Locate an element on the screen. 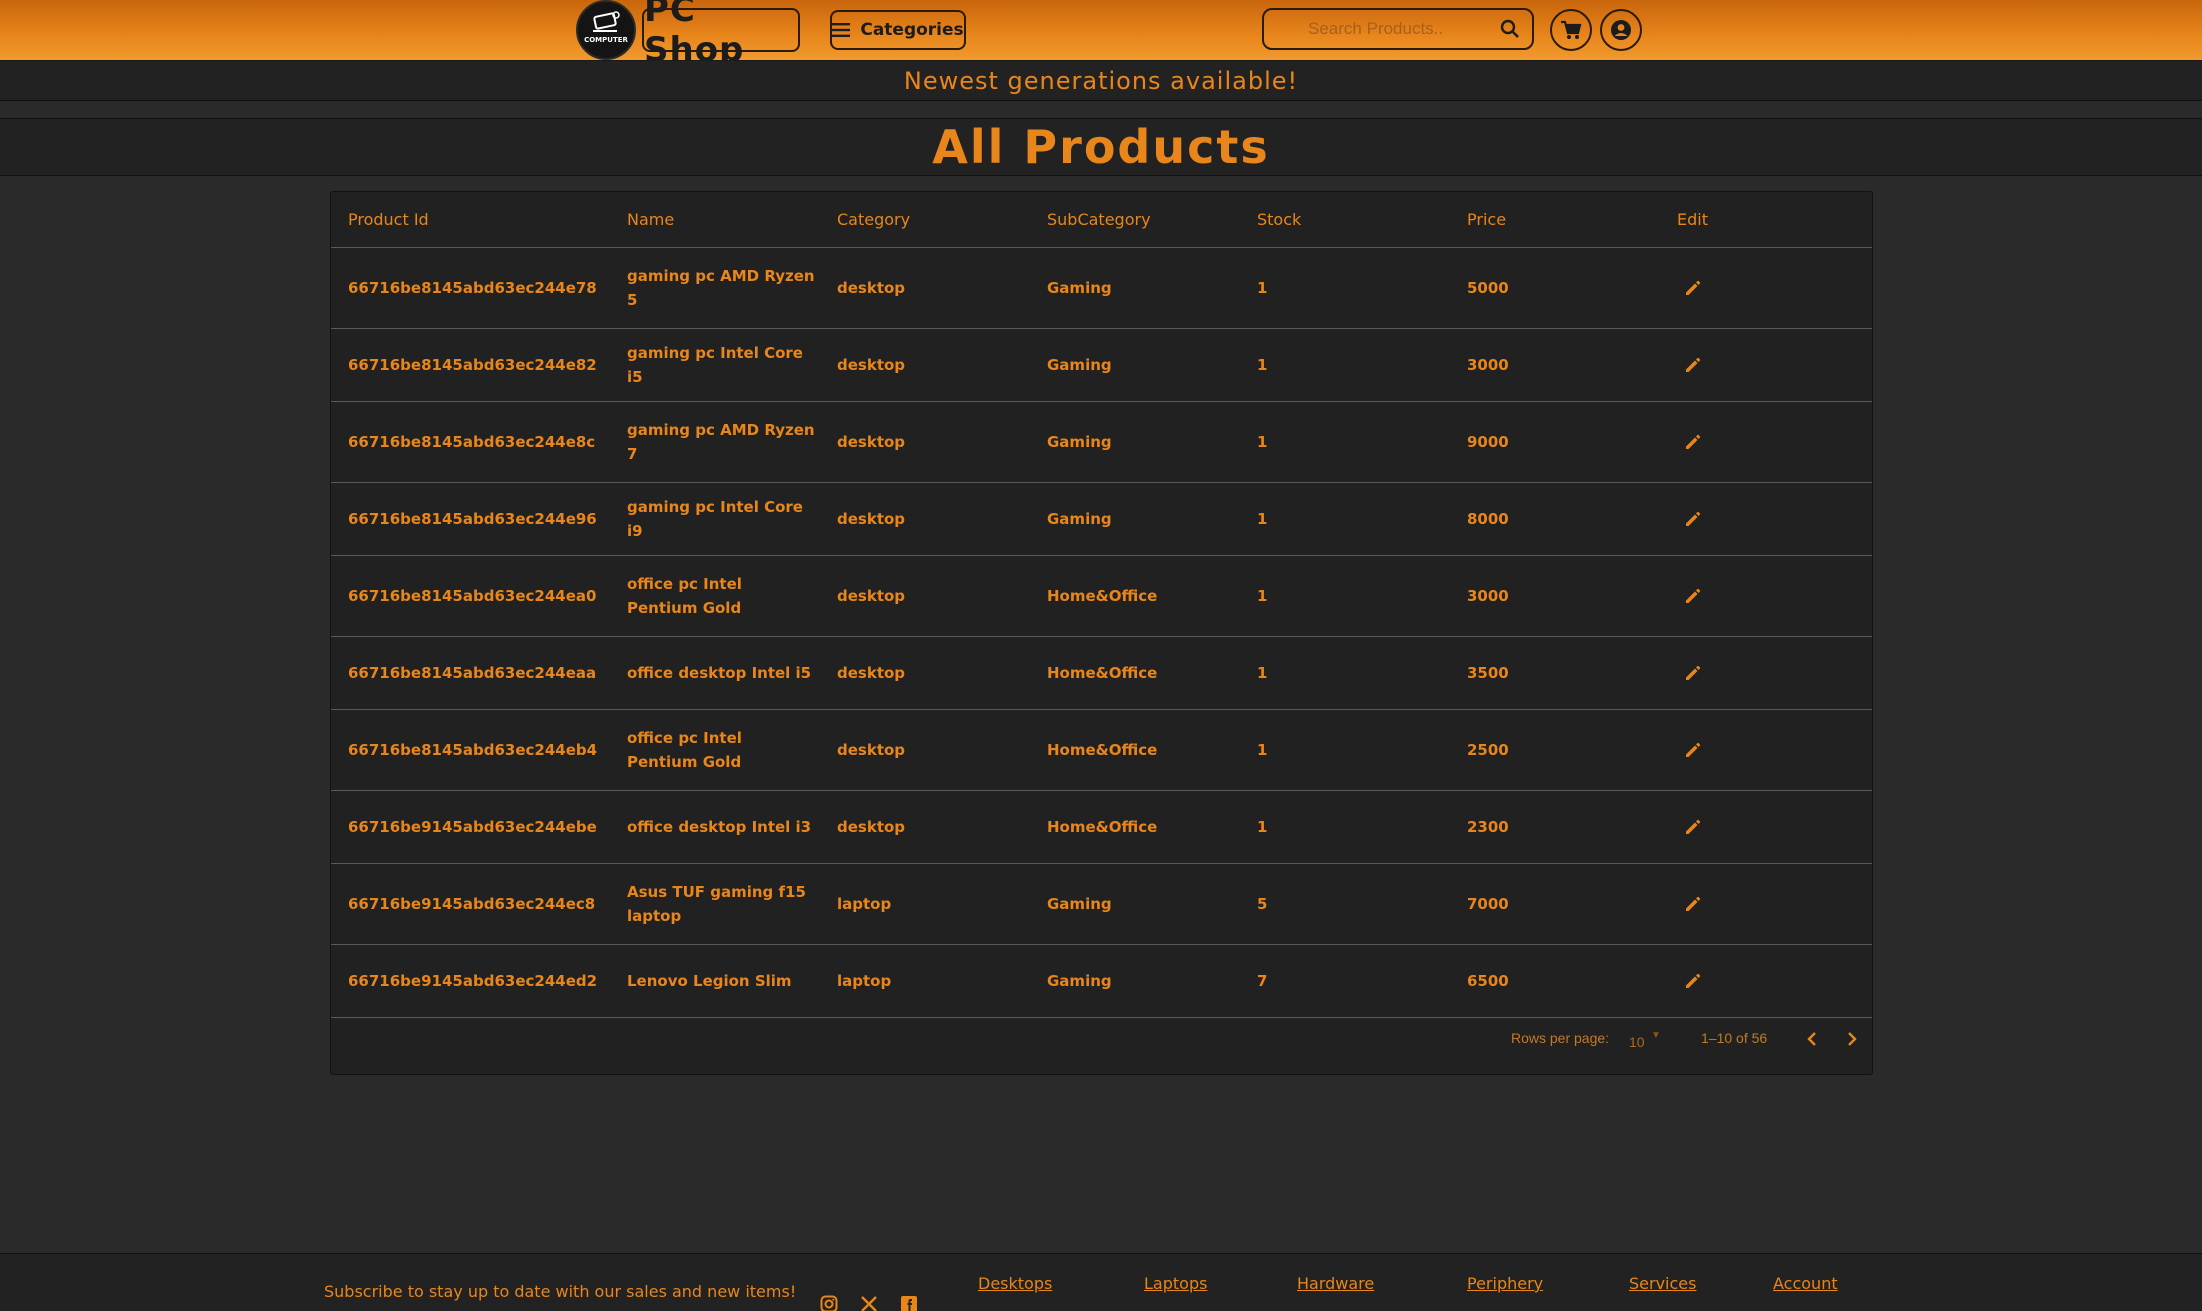 The image size is (2202, 1311). instagram-icon is located at coordinates (829, 1302).